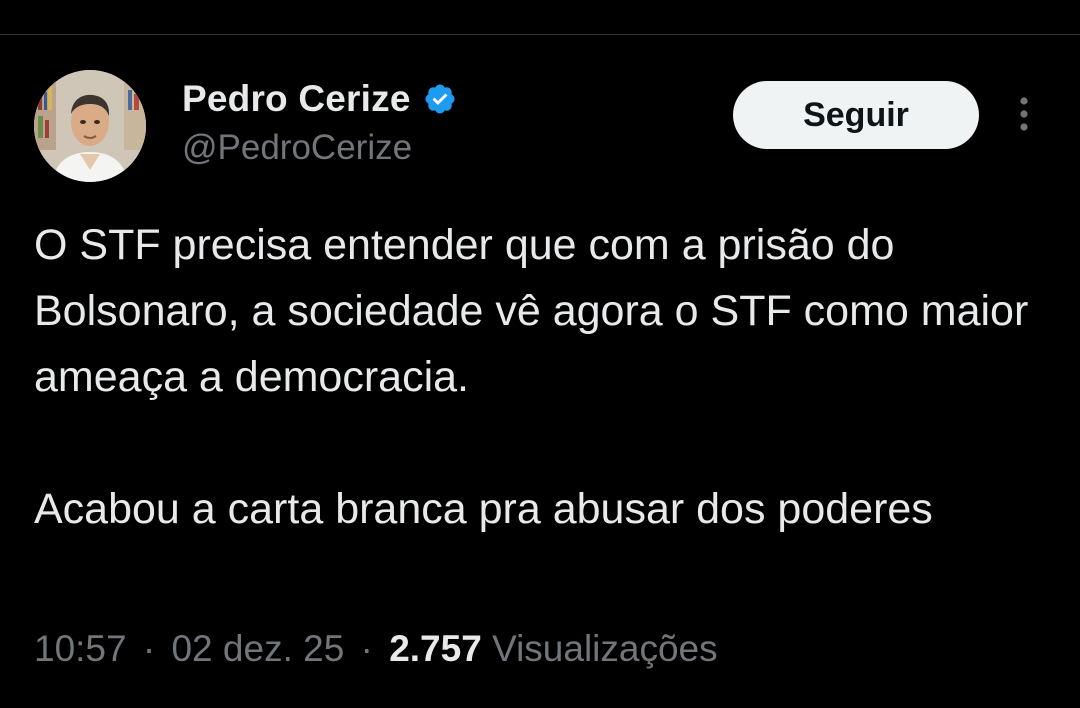 The width and height of the screenshot is (1080, 708). I want to click on author-handle: @PedroCerize, so click(319, 148).